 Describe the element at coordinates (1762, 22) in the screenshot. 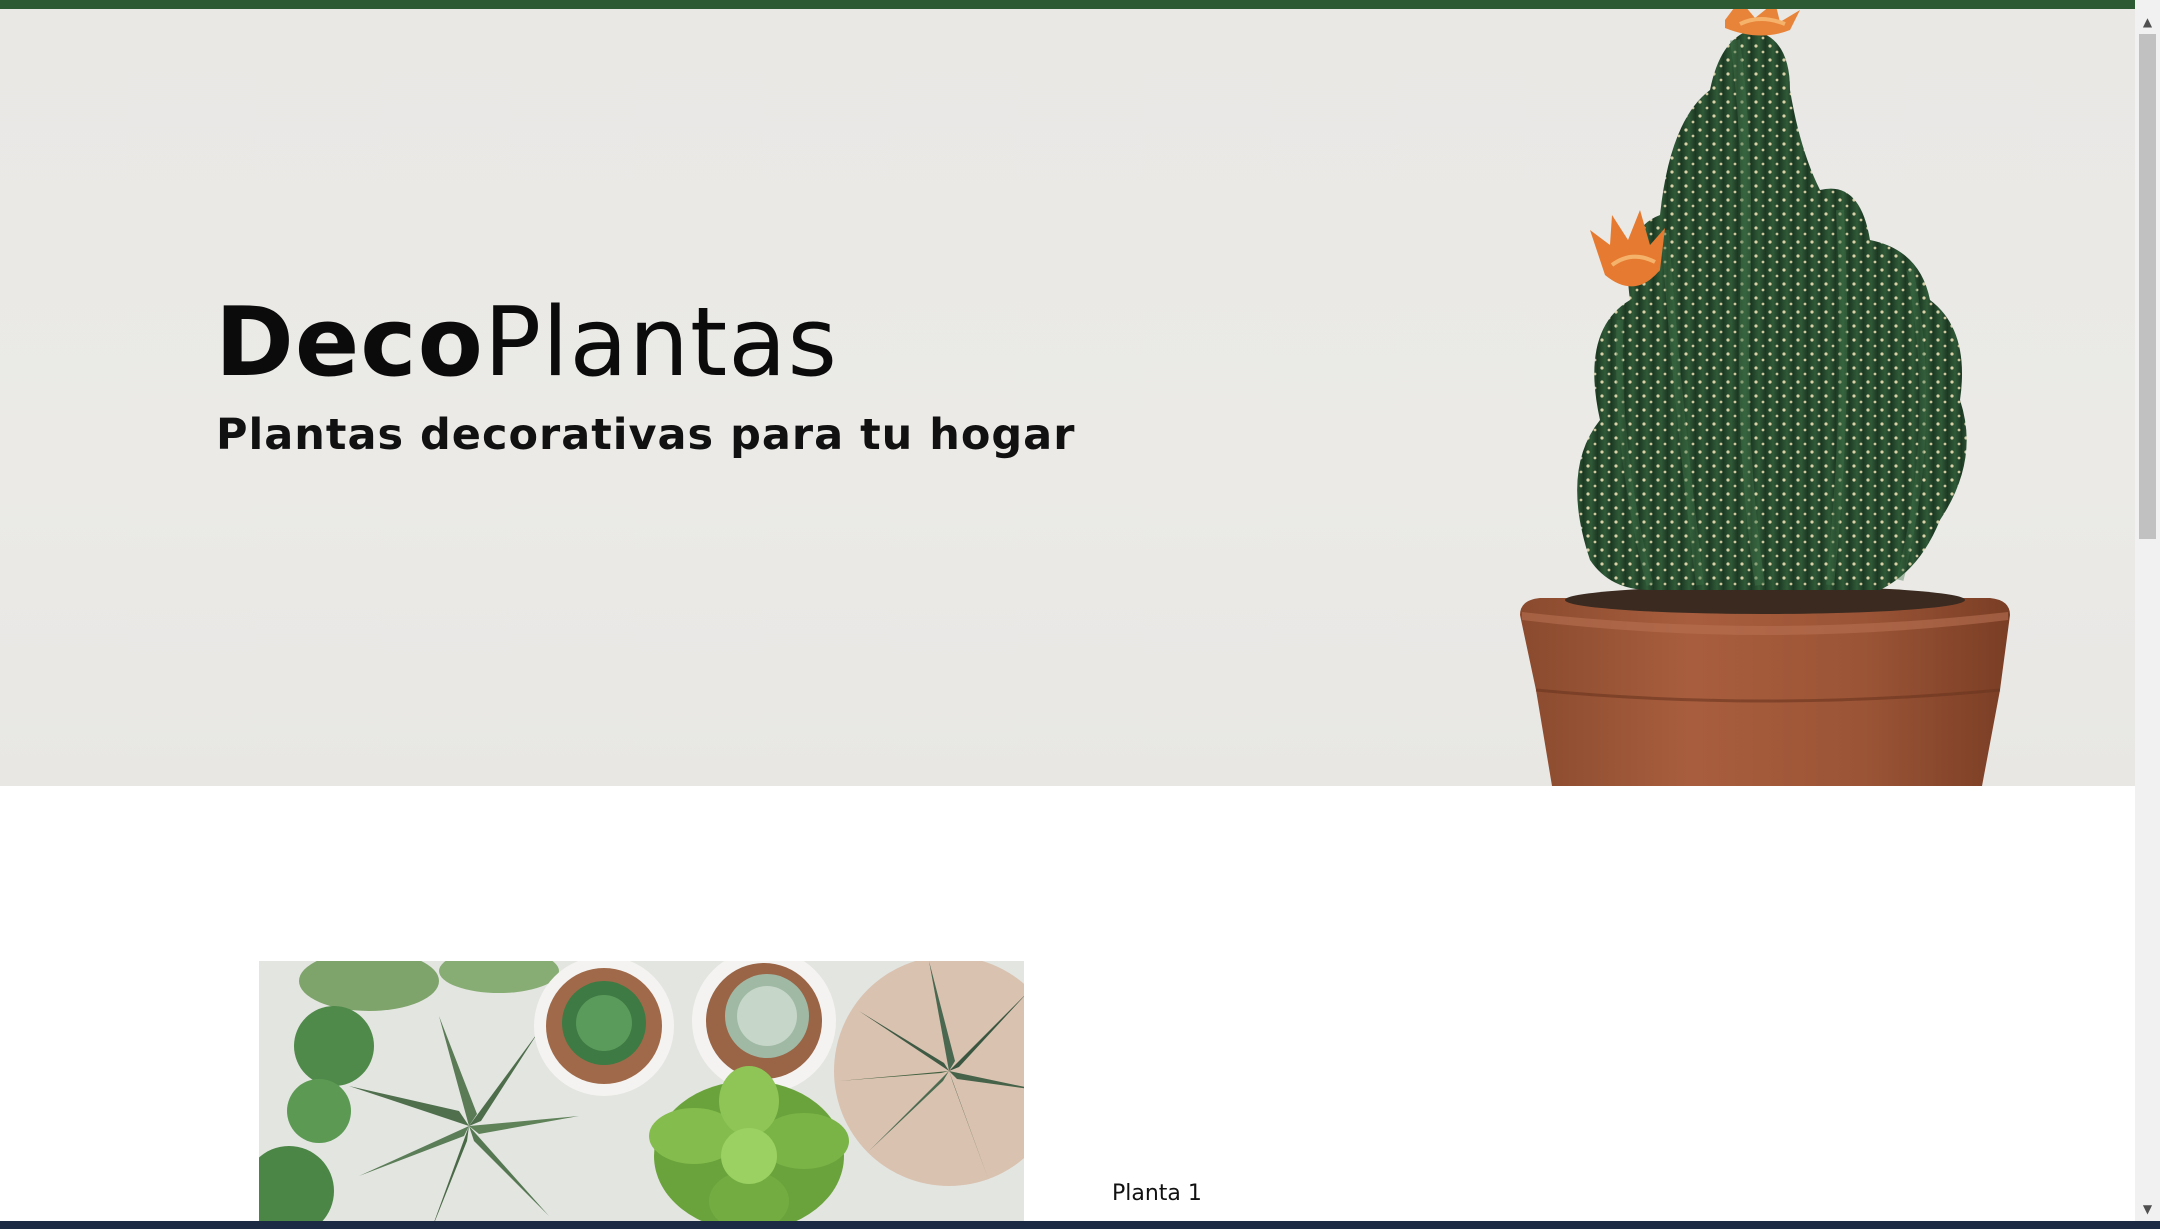

I see `cactus-flower-top` at that location.